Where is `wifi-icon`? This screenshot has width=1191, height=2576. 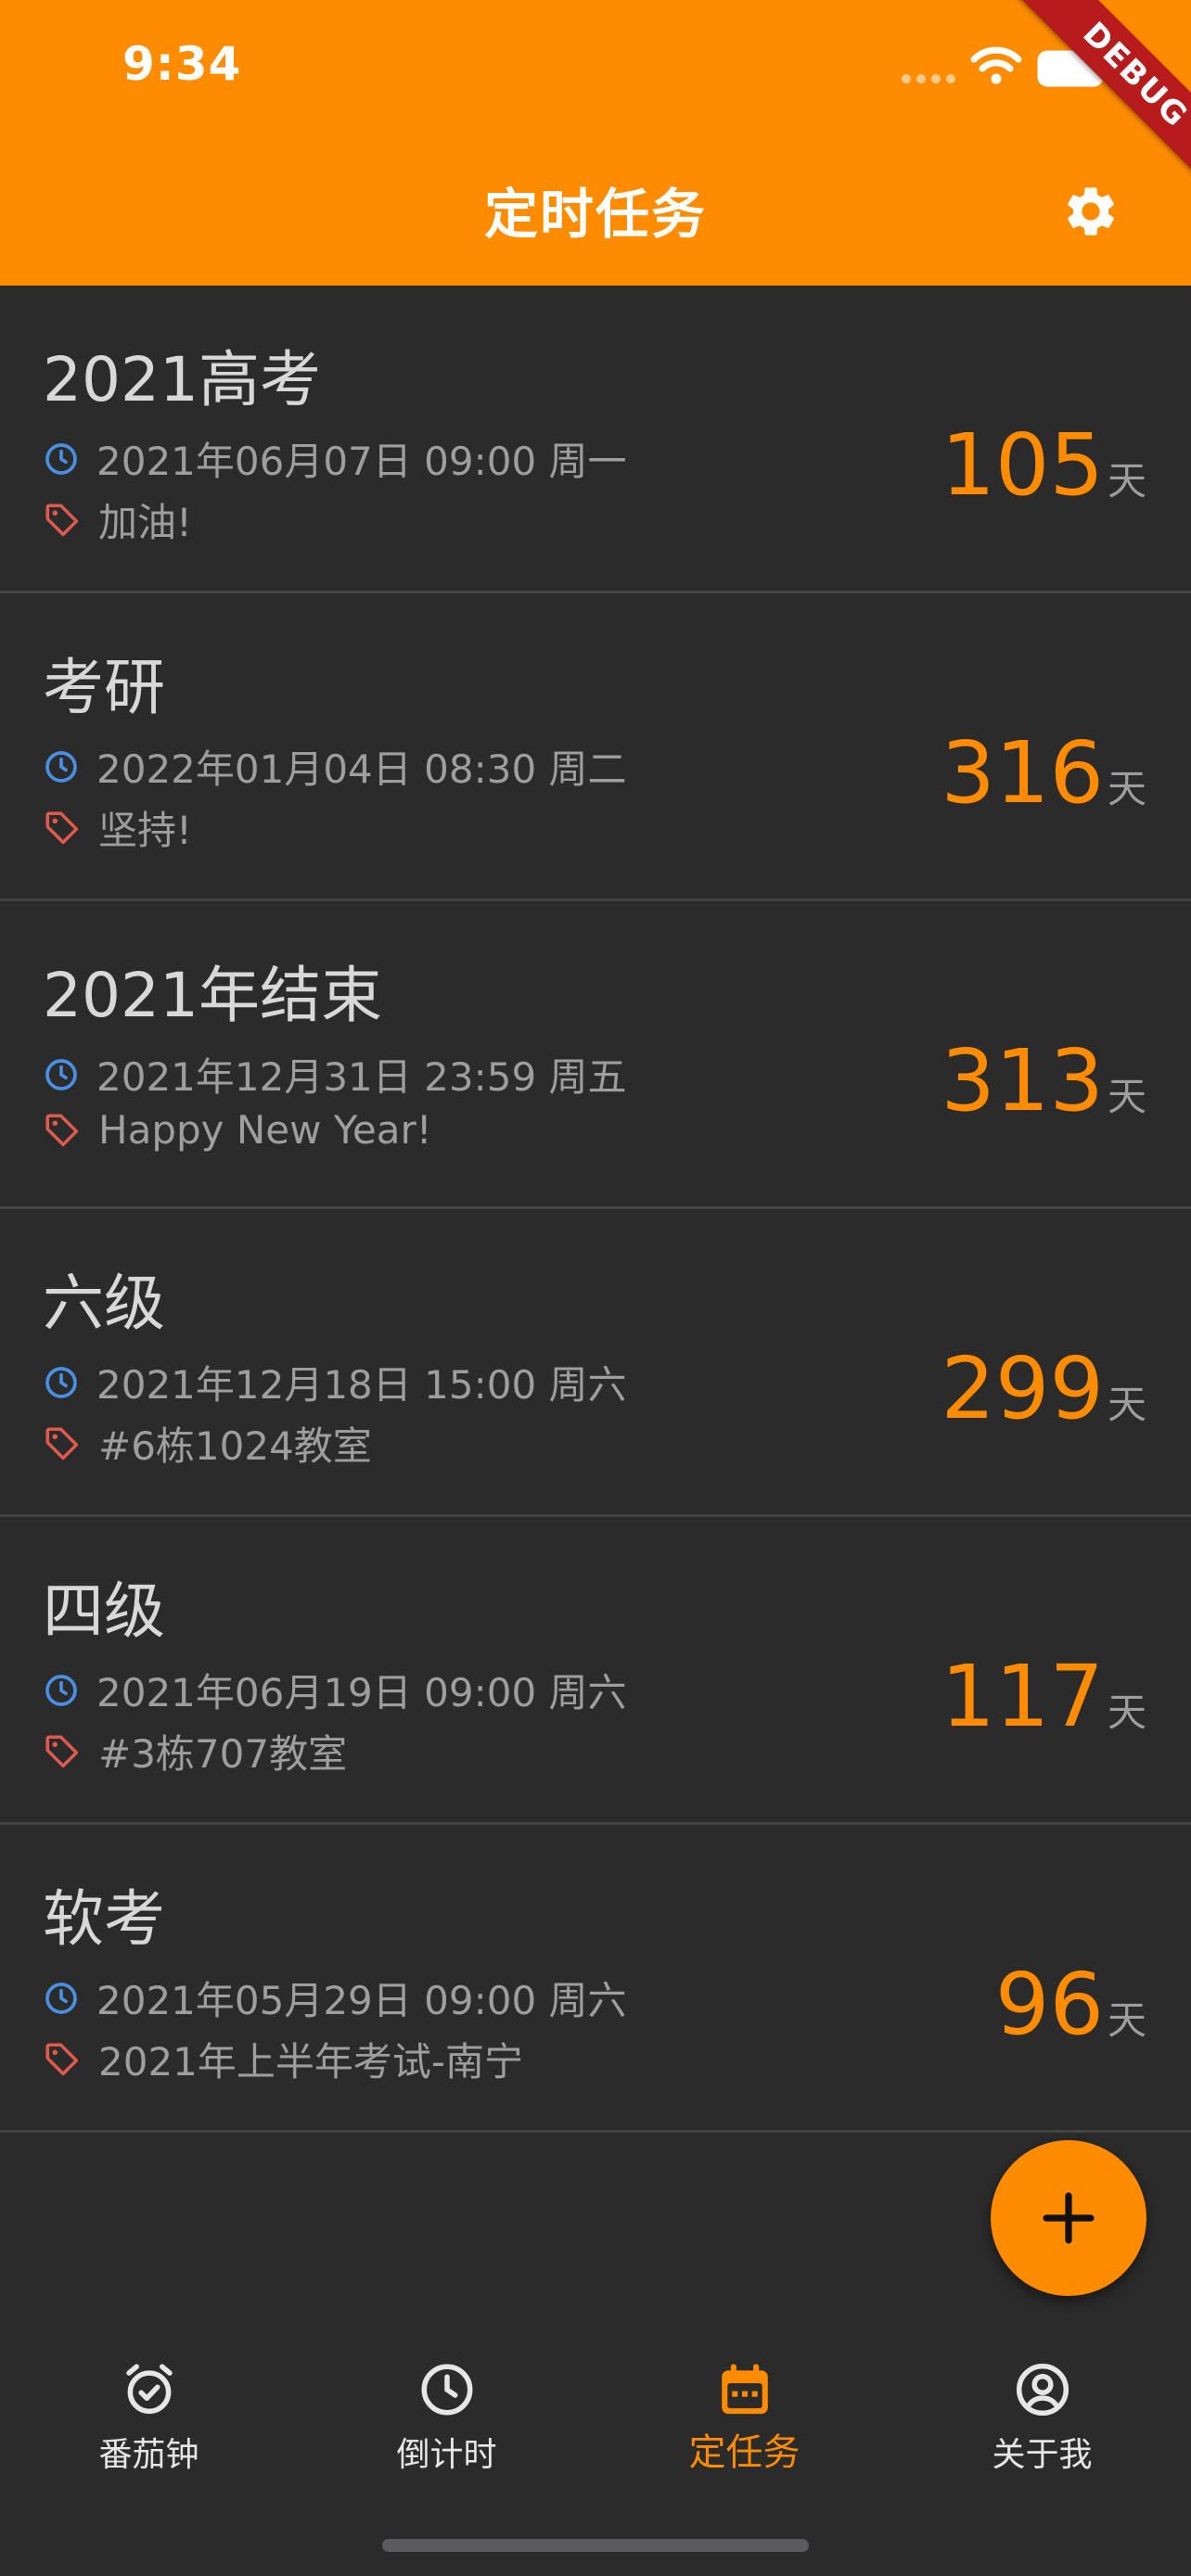
wifi-icon is located at coordinates (996, 65).